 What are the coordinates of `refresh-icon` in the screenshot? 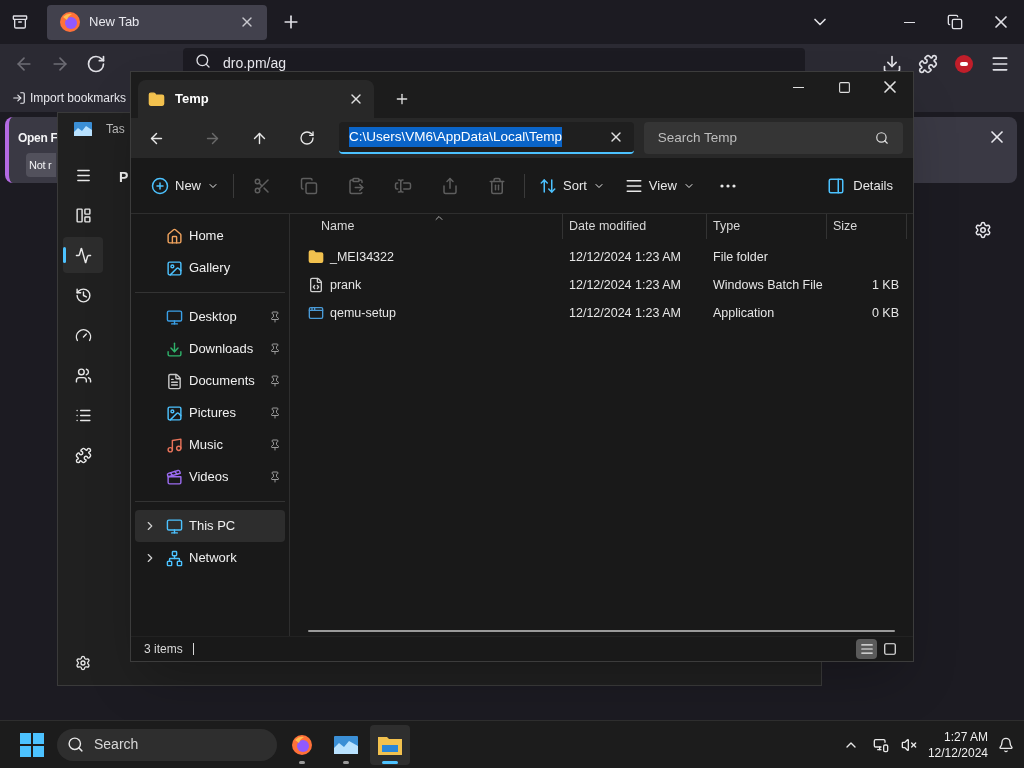 It's located at (307, 138).